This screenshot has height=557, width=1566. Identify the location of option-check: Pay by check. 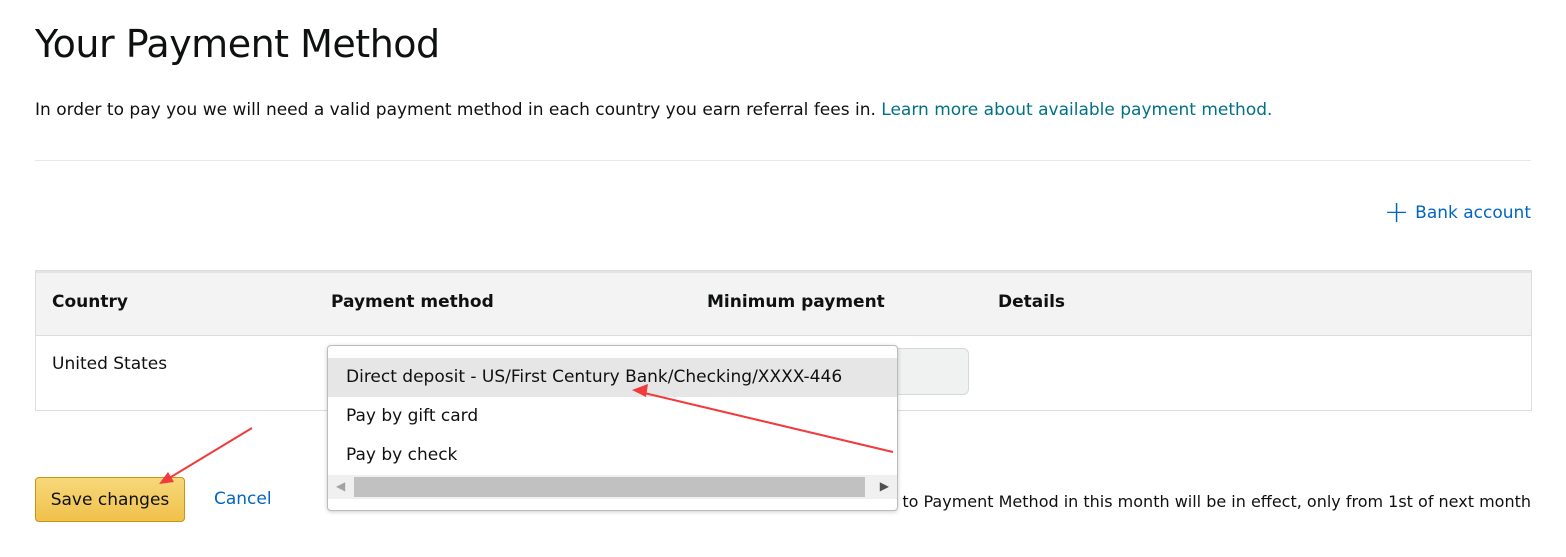
(612, 455).